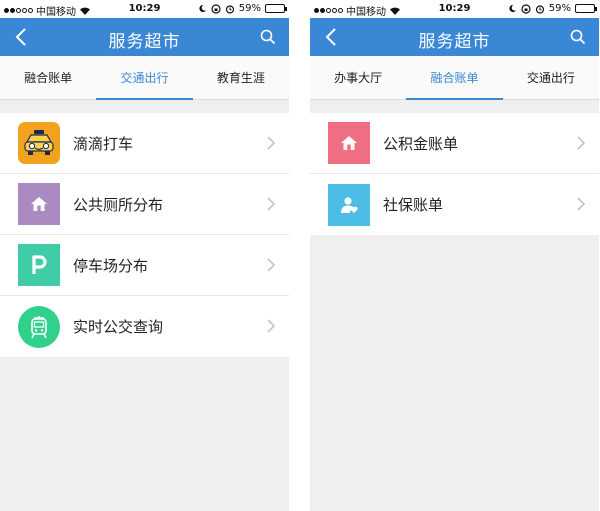 Image resolution: width=600 pixels, height=511 pixels. What do you see at coordinates (349, 204) in the screenshot?
I see `person-heart-icon` at bounding box center [349, 204].